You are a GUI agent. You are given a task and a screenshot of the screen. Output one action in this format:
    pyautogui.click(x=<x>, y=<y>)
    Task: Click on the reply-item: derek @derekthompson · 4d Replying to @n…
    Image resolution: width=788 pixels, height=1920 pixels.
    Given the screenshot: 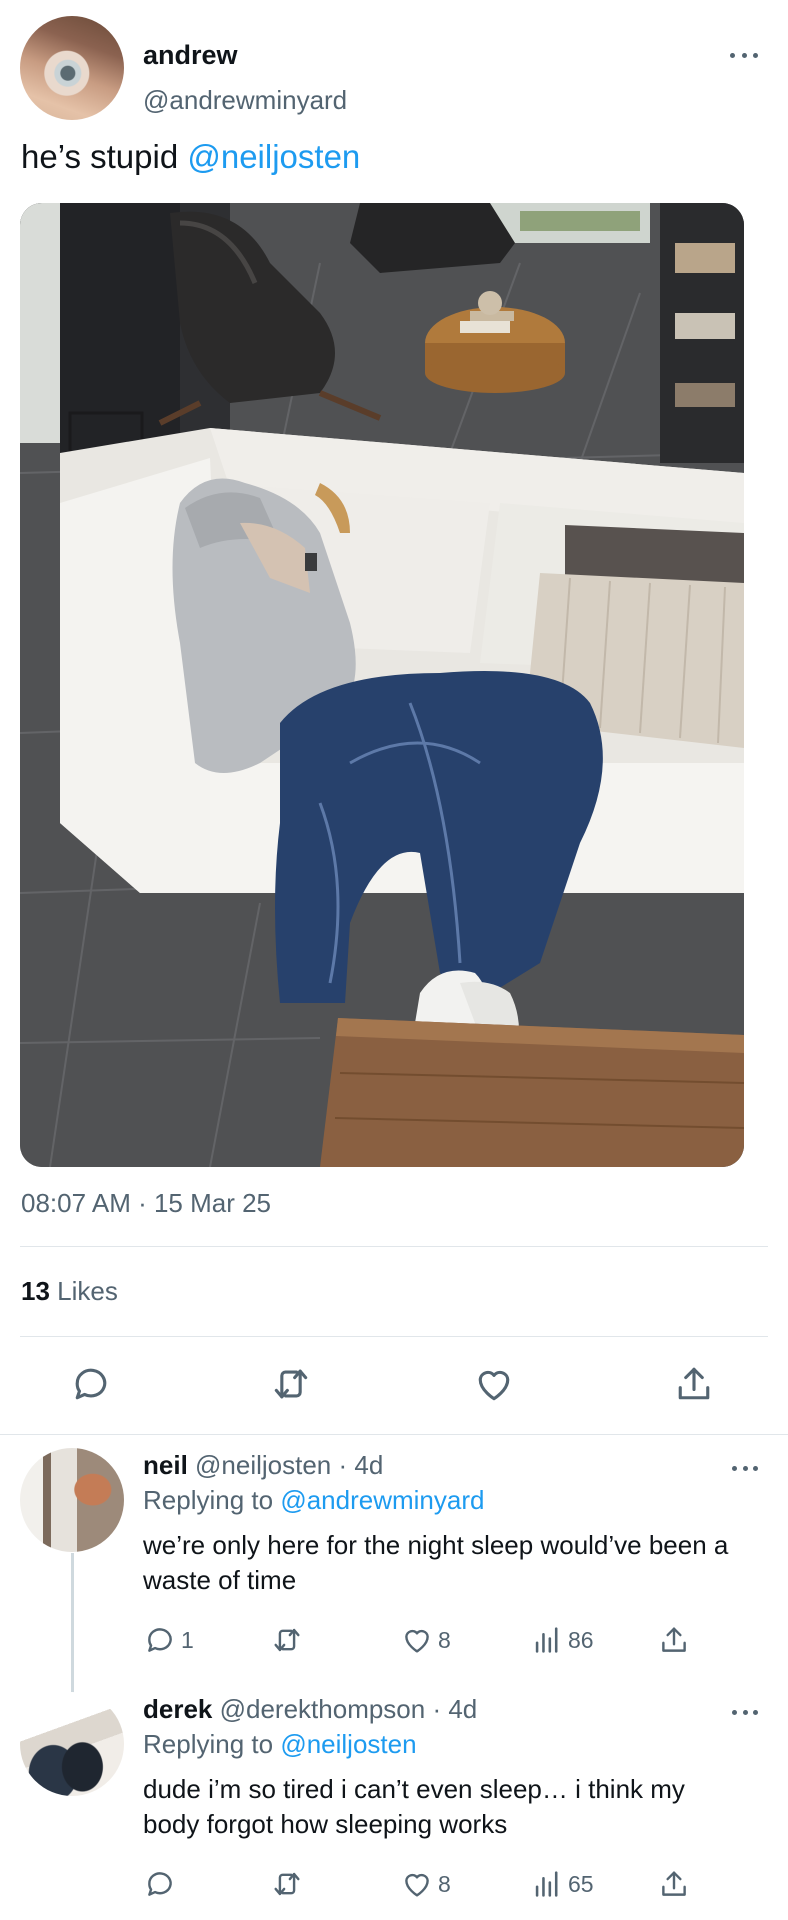 What is the action you would take?
    pyautogui.click(x=394, y=1806)
    